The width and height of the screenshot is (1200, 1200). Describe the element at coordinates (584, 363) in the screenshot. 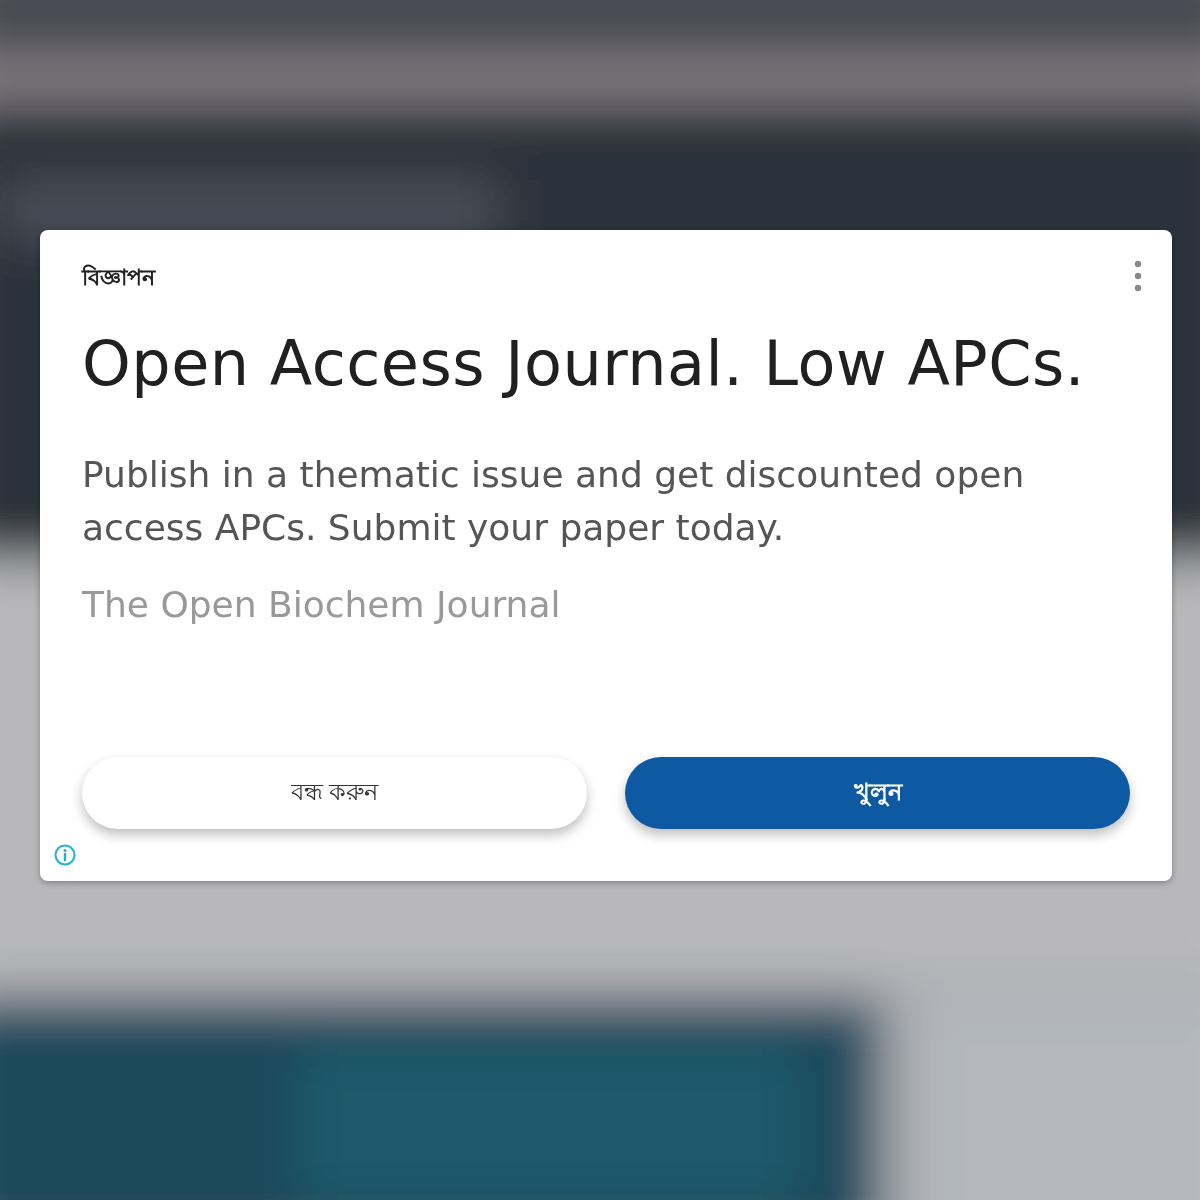

I see `ad-headline: Open Access Journal. Low APCs.` at that location.